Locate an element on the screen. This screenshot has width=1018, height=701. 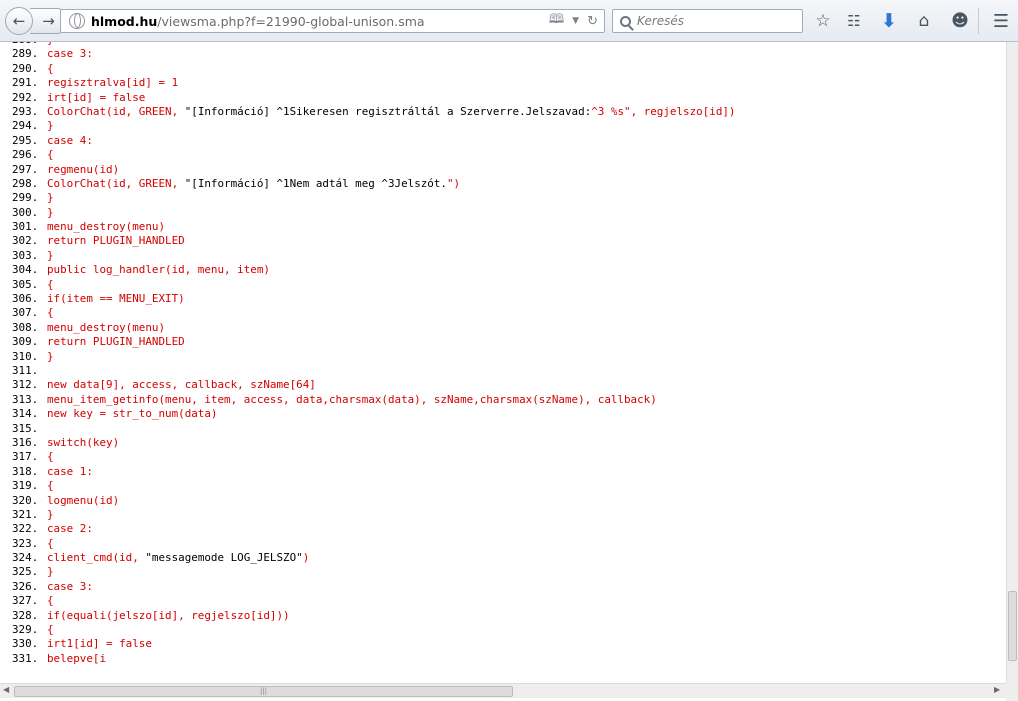
line-number: 297. is located at coordinates (25, 169).